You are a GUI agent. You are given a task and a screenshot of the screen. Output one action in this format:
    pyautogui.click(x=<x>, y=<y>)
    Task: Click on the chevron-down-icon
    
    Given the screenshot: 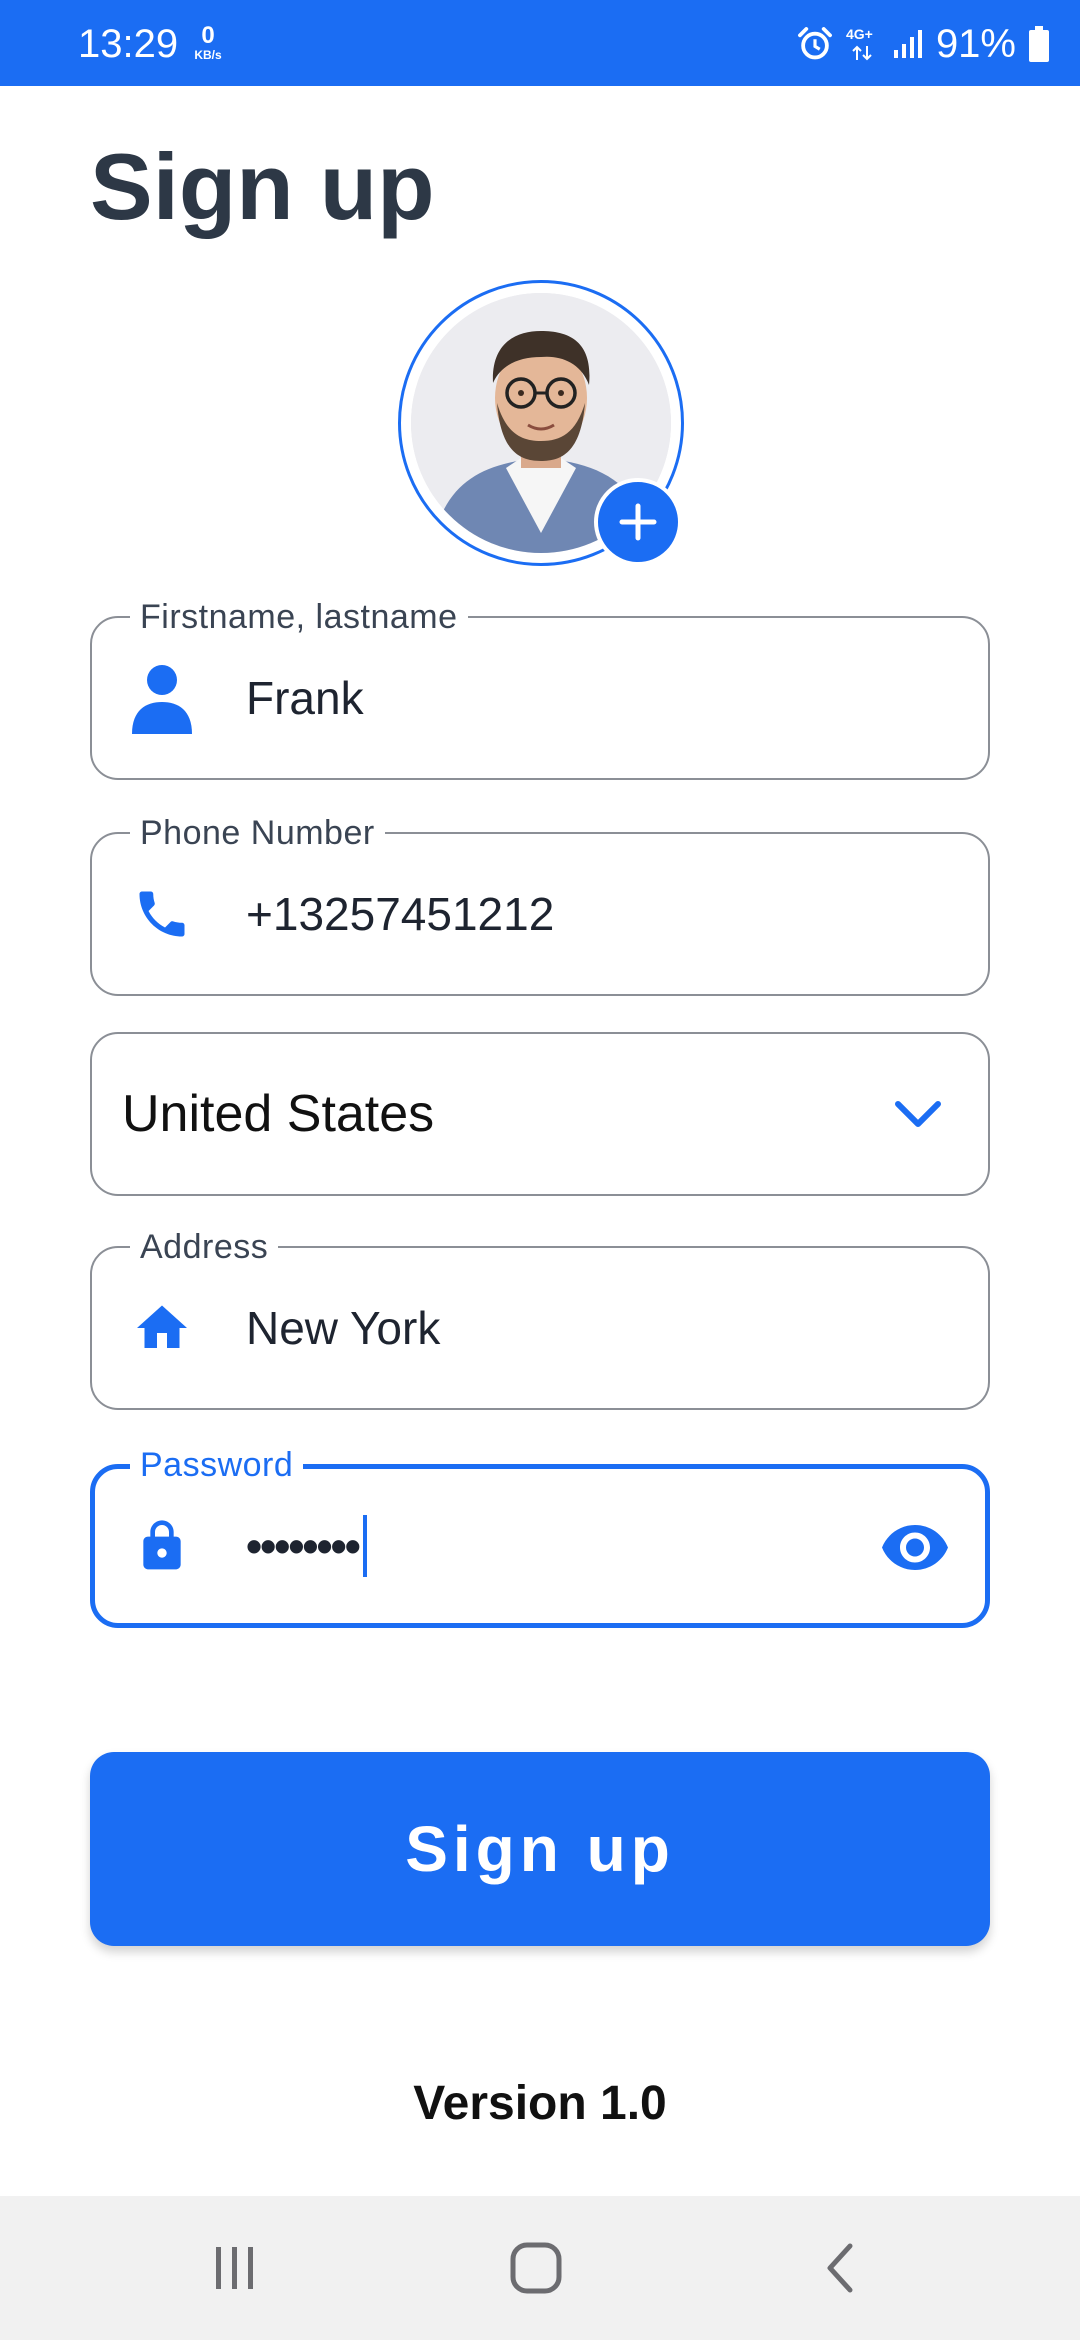 What is the action you would take?
    pyautogui.click(x=918, y=1114)
    